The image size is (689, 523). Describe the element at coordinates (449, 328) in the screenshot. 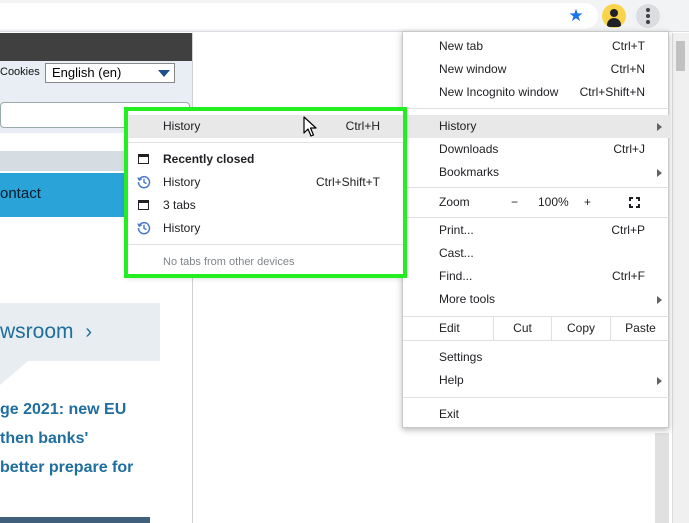

I see `menu-item-label: Edit` at that location.